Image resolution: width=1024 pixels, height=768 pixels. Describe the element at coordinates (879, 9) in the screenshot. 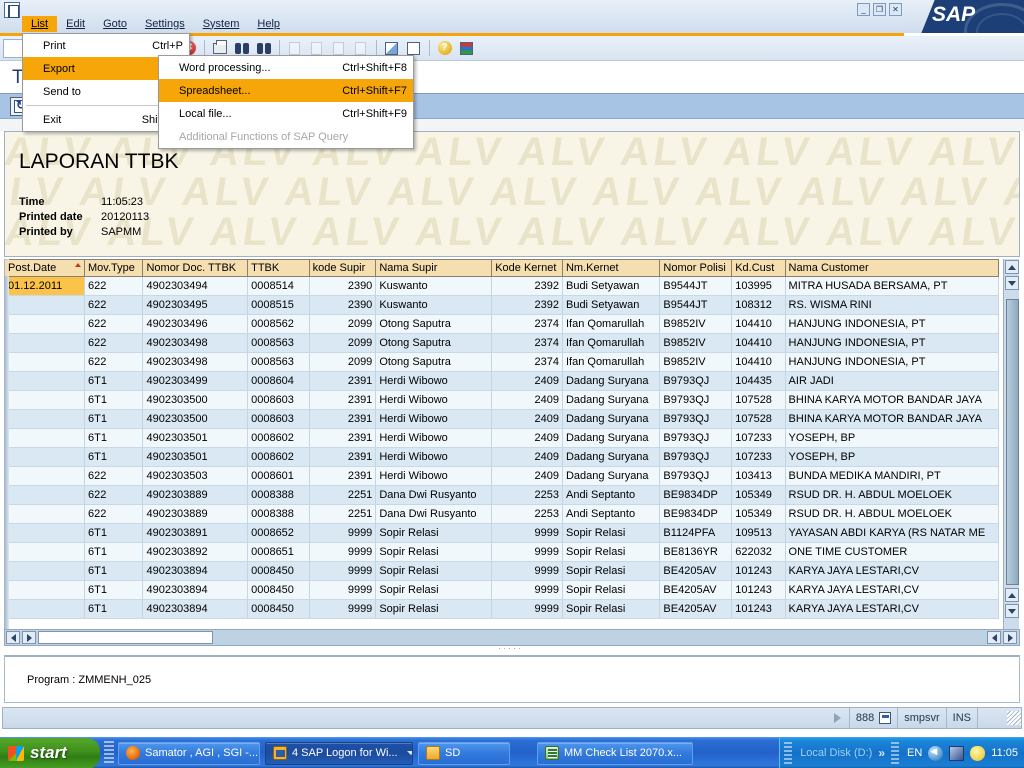

I see `restore-button: ❐` at that location.